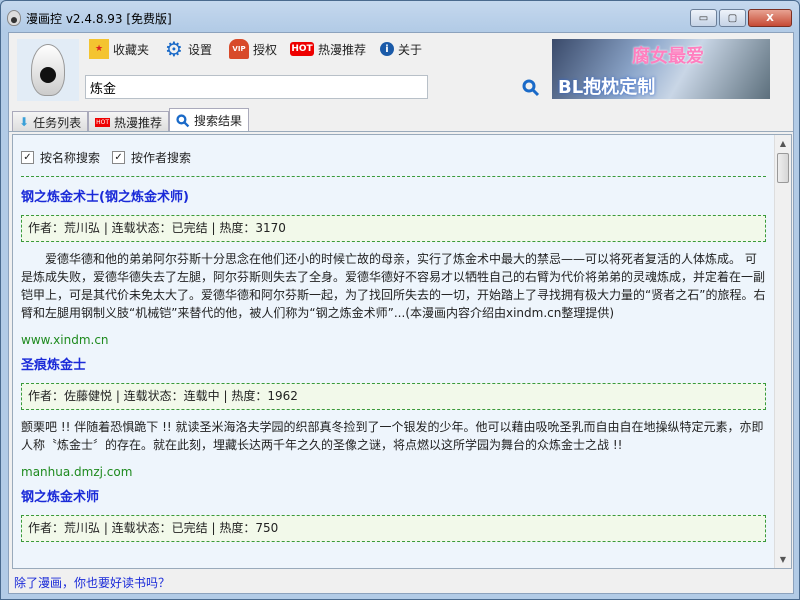 Image resolution: width=800 pixels, height=600 pixels. What do you see at coordinates (119, 157) in the screenshot?
I see `by-author-checkbox: ✓` at bounding box center [119, 157].